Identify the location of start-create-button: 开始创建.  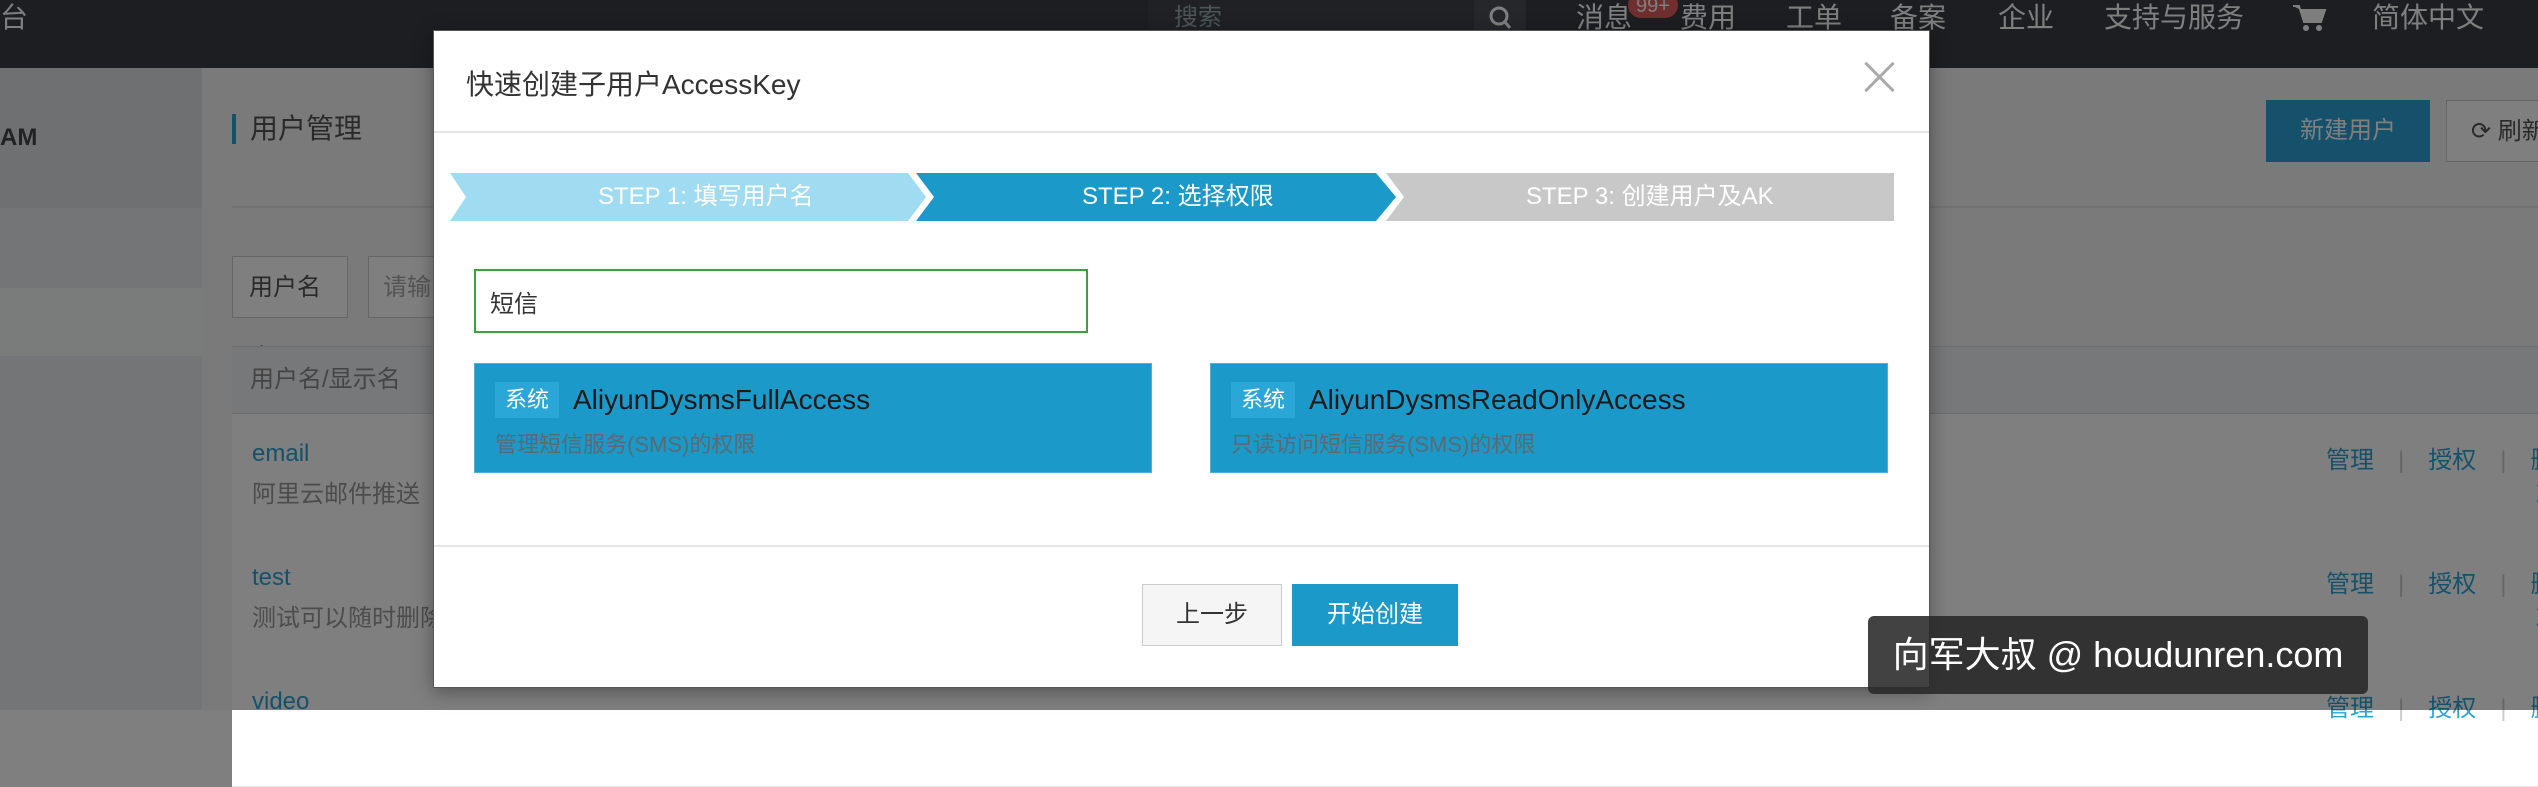
(1375, 615).